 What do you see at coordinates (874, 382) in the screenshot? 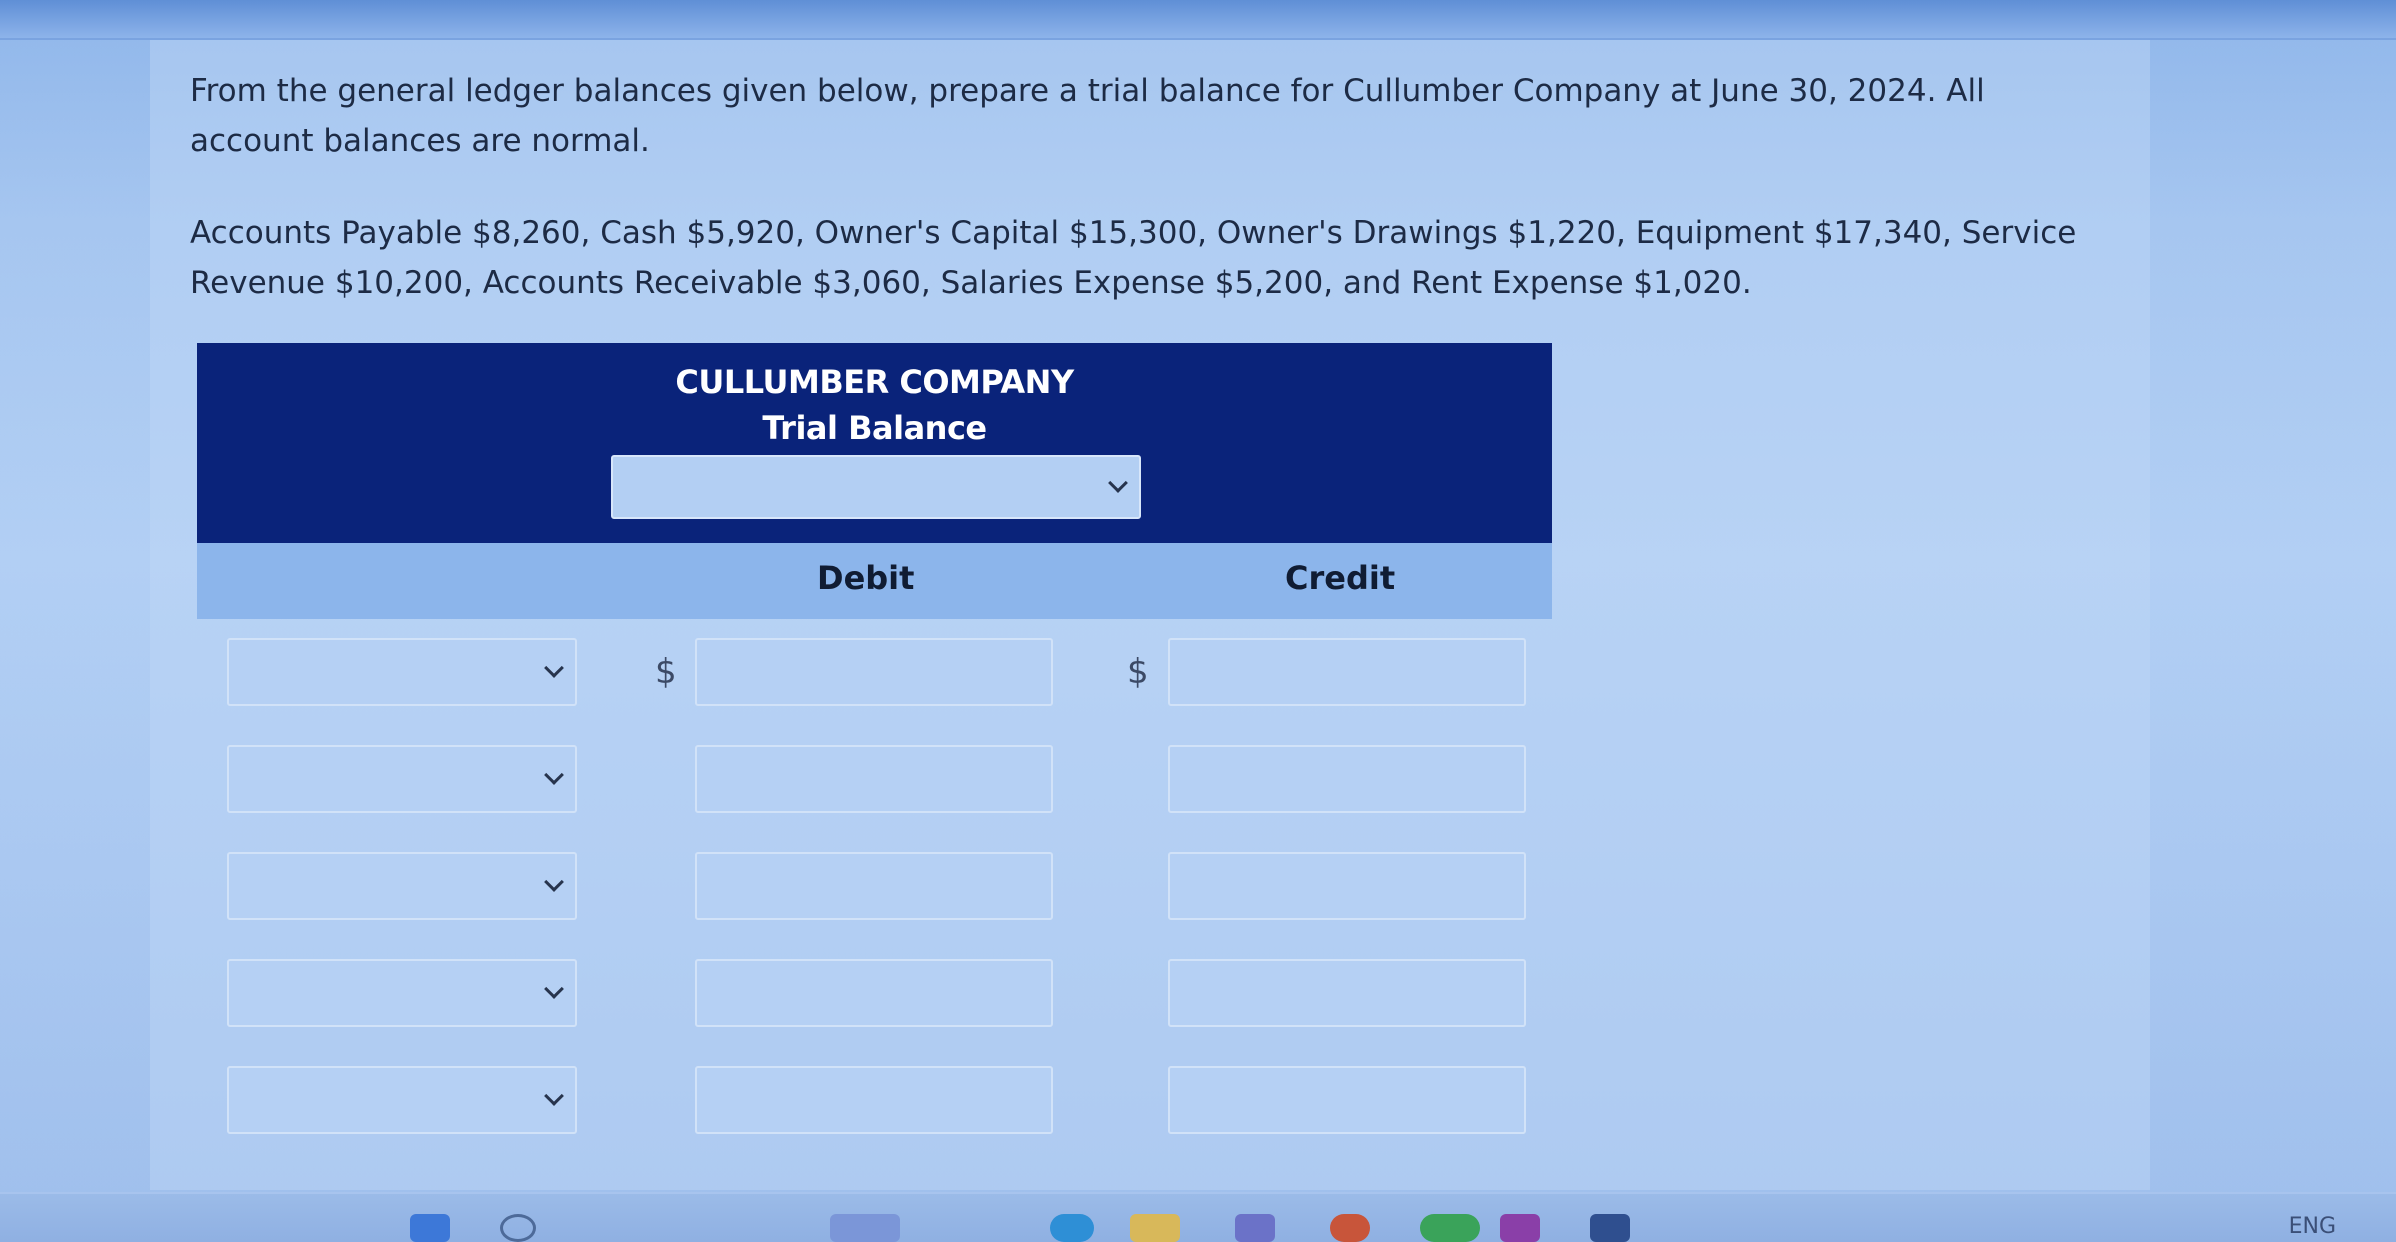
I see `company-name: CULLUMBER COMPANY` at bounding box center [874, 382].